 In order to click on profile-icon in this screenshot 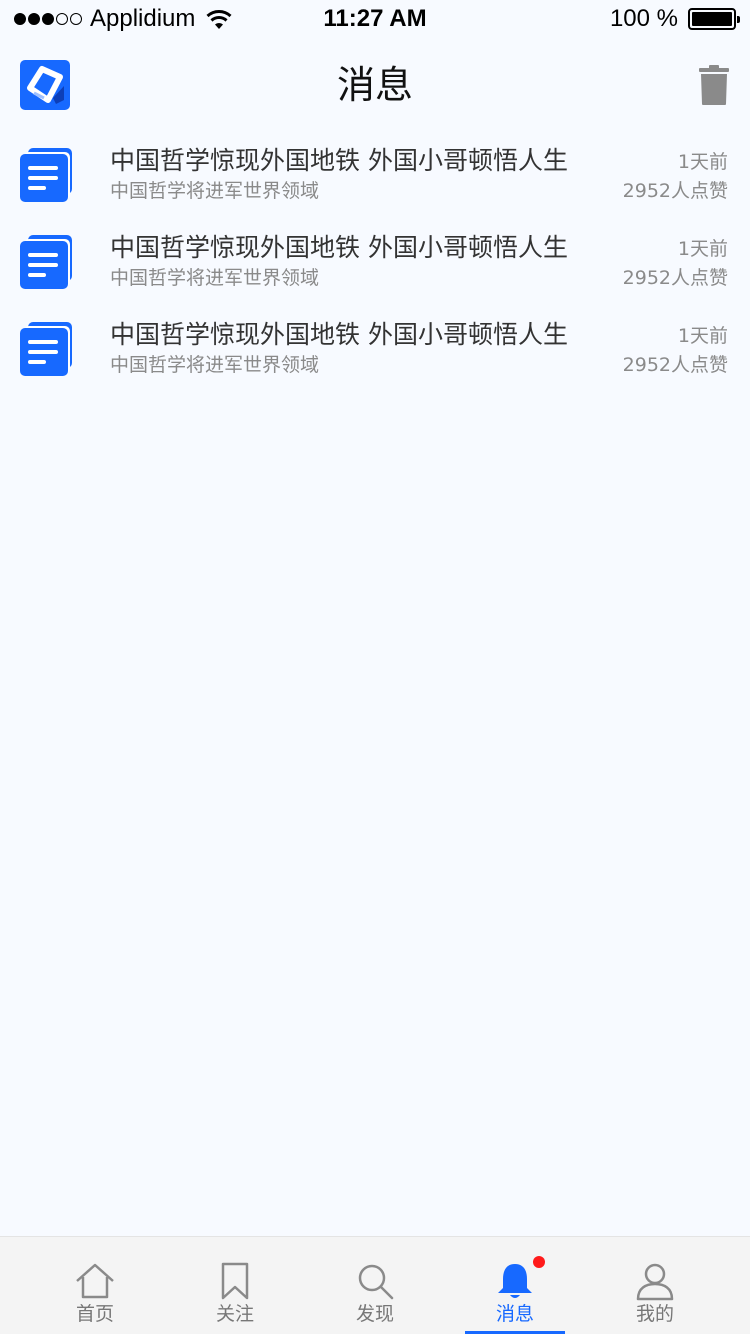, I will do `click(655, 1282)`.